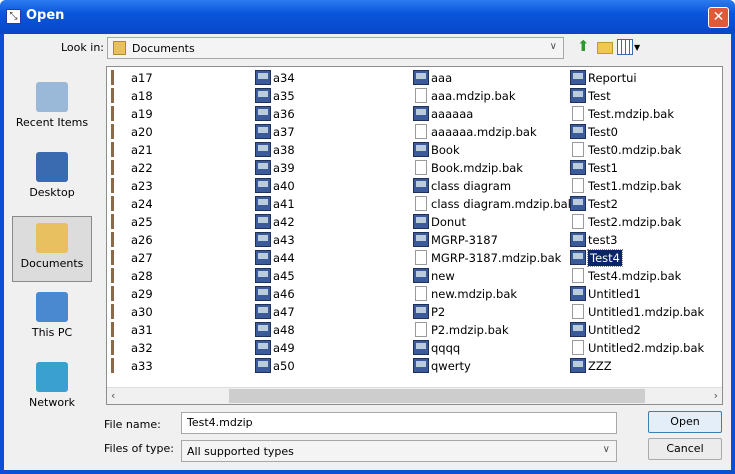 The image size is (735, 474). What do you see at coordinates (142, 330) in the screenshot?
I see `file-name: a31` at bounding box center [142, 330].